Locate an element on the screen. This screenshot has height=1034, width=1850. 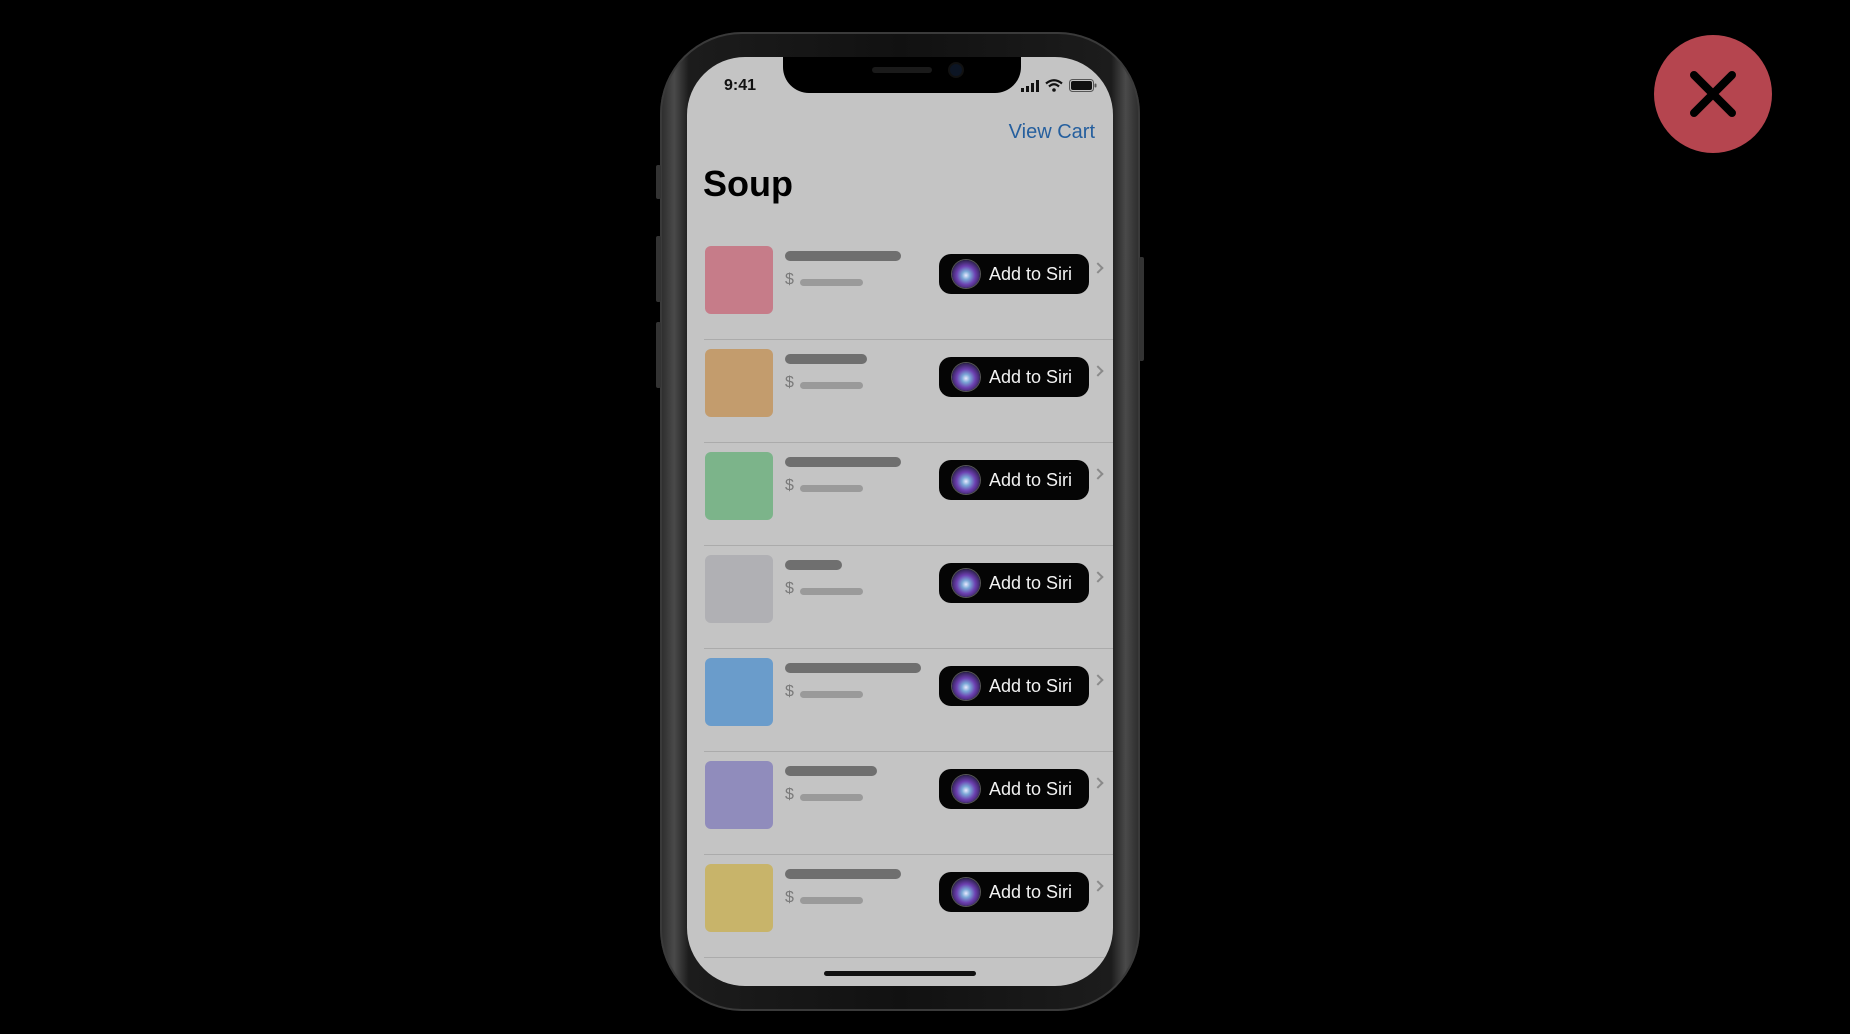
wifi-icon is located at coordinates (1054, 85).